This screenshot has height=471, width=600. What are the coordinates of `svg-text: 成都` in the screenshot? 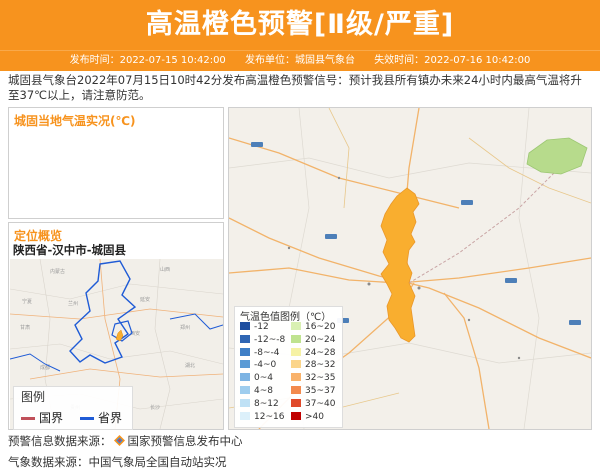 It's located at (45, 367).